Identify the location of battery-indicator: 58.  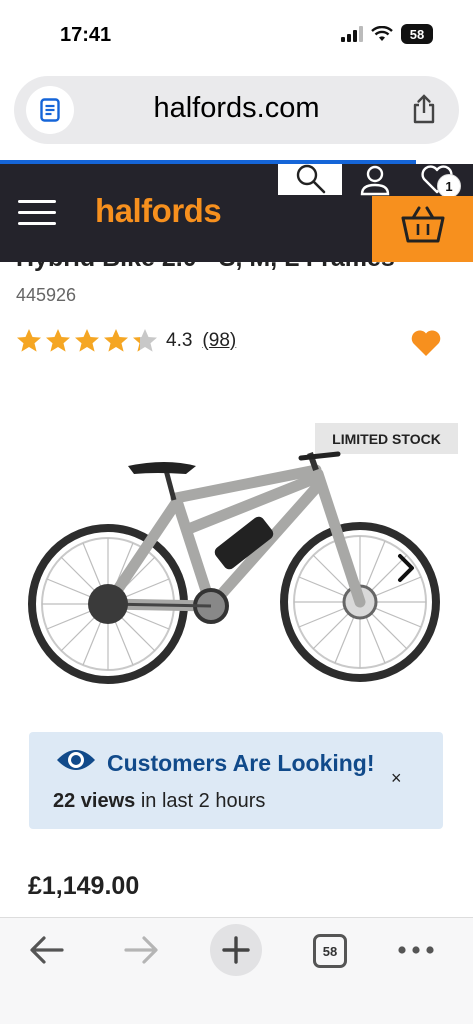
(417, 34).